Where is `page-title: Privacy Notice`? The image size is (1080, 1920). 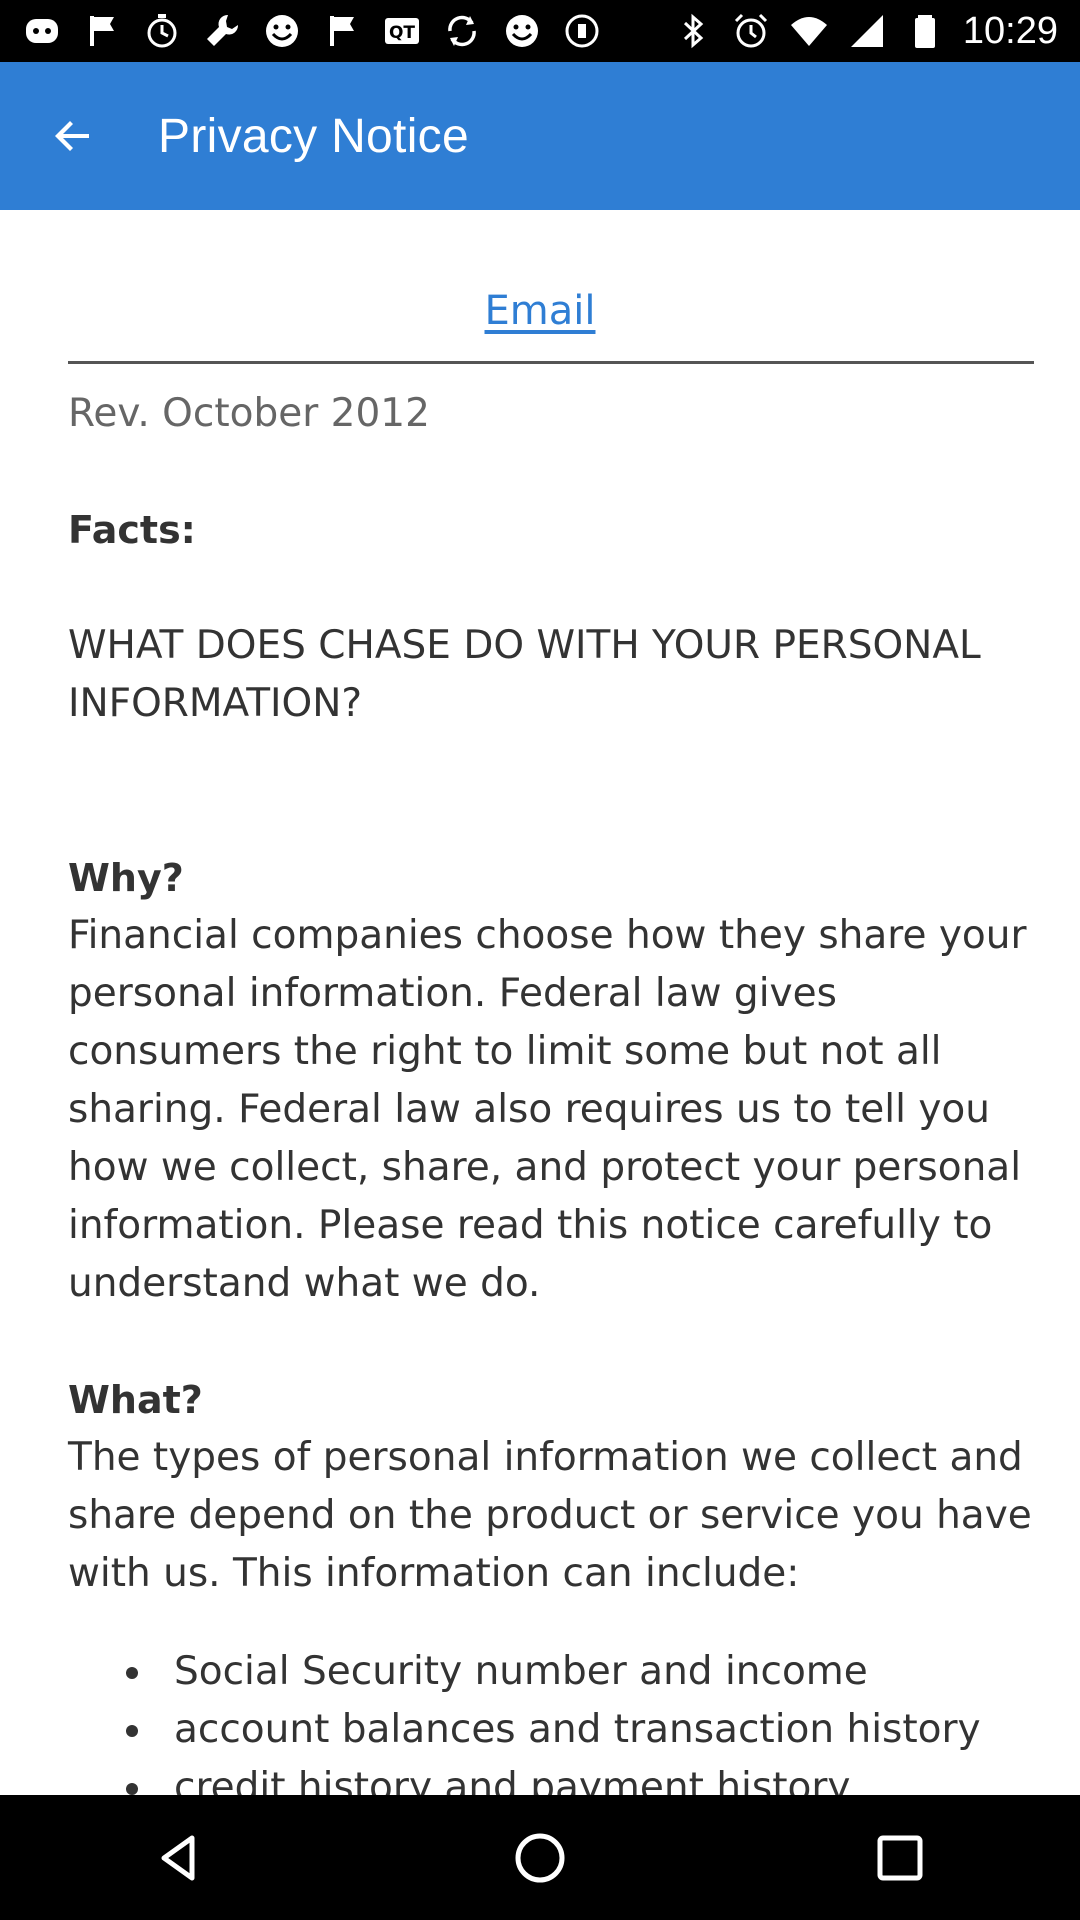 page-title: Privacy Notice is located at coordinates (313, 136).